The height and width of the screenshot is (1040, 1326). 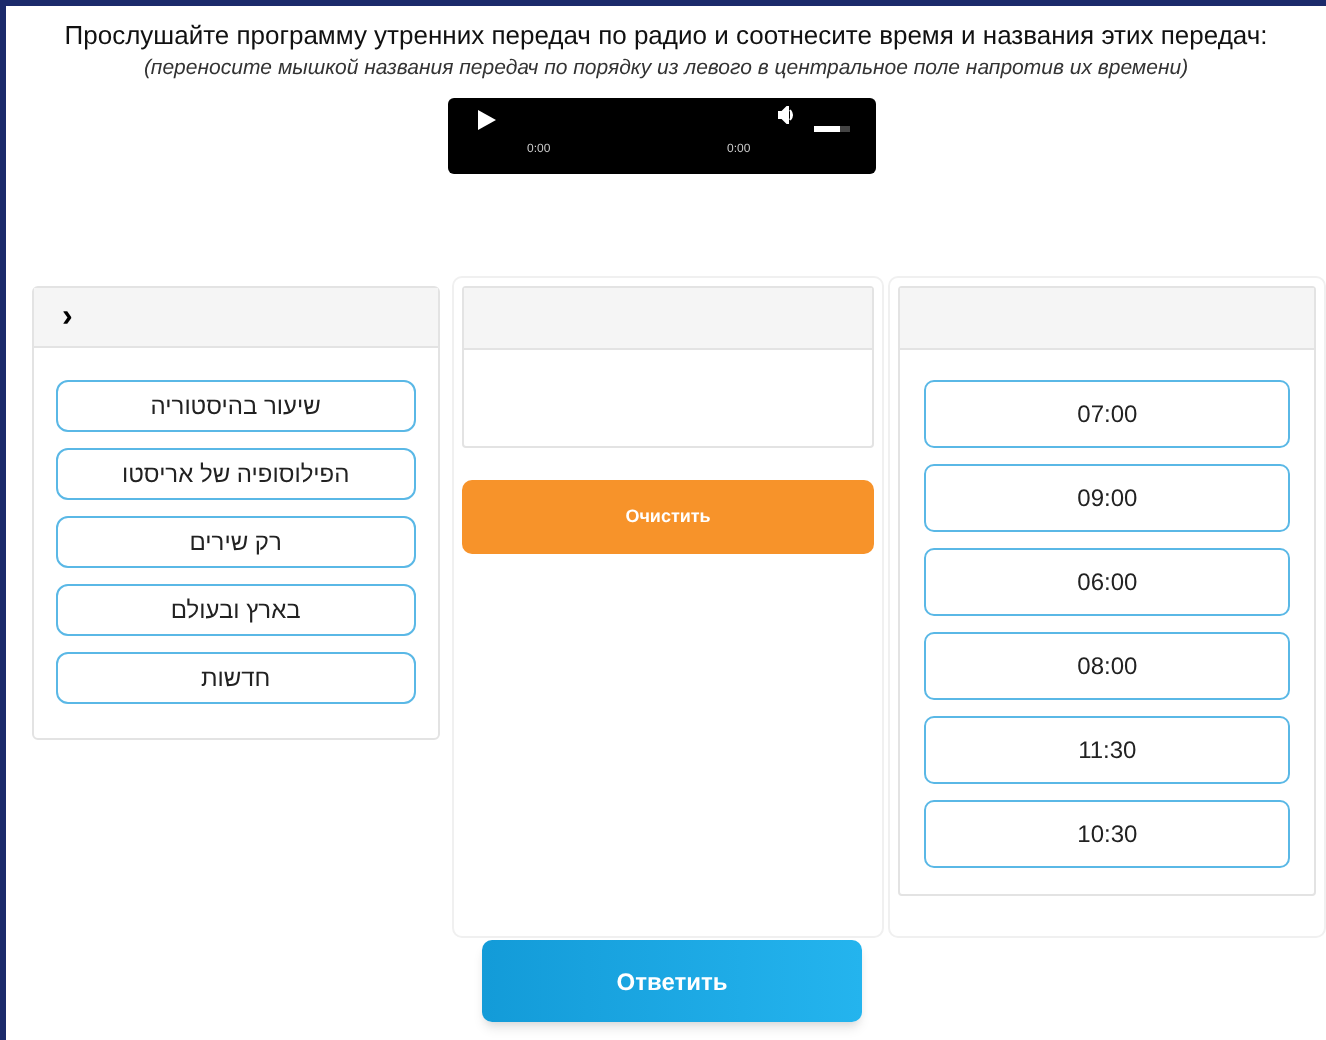 What do you see at coordinates (1107, 414) in the screenshot?
I see `time-slot: 07:00` at bounding box center [1107, 414].